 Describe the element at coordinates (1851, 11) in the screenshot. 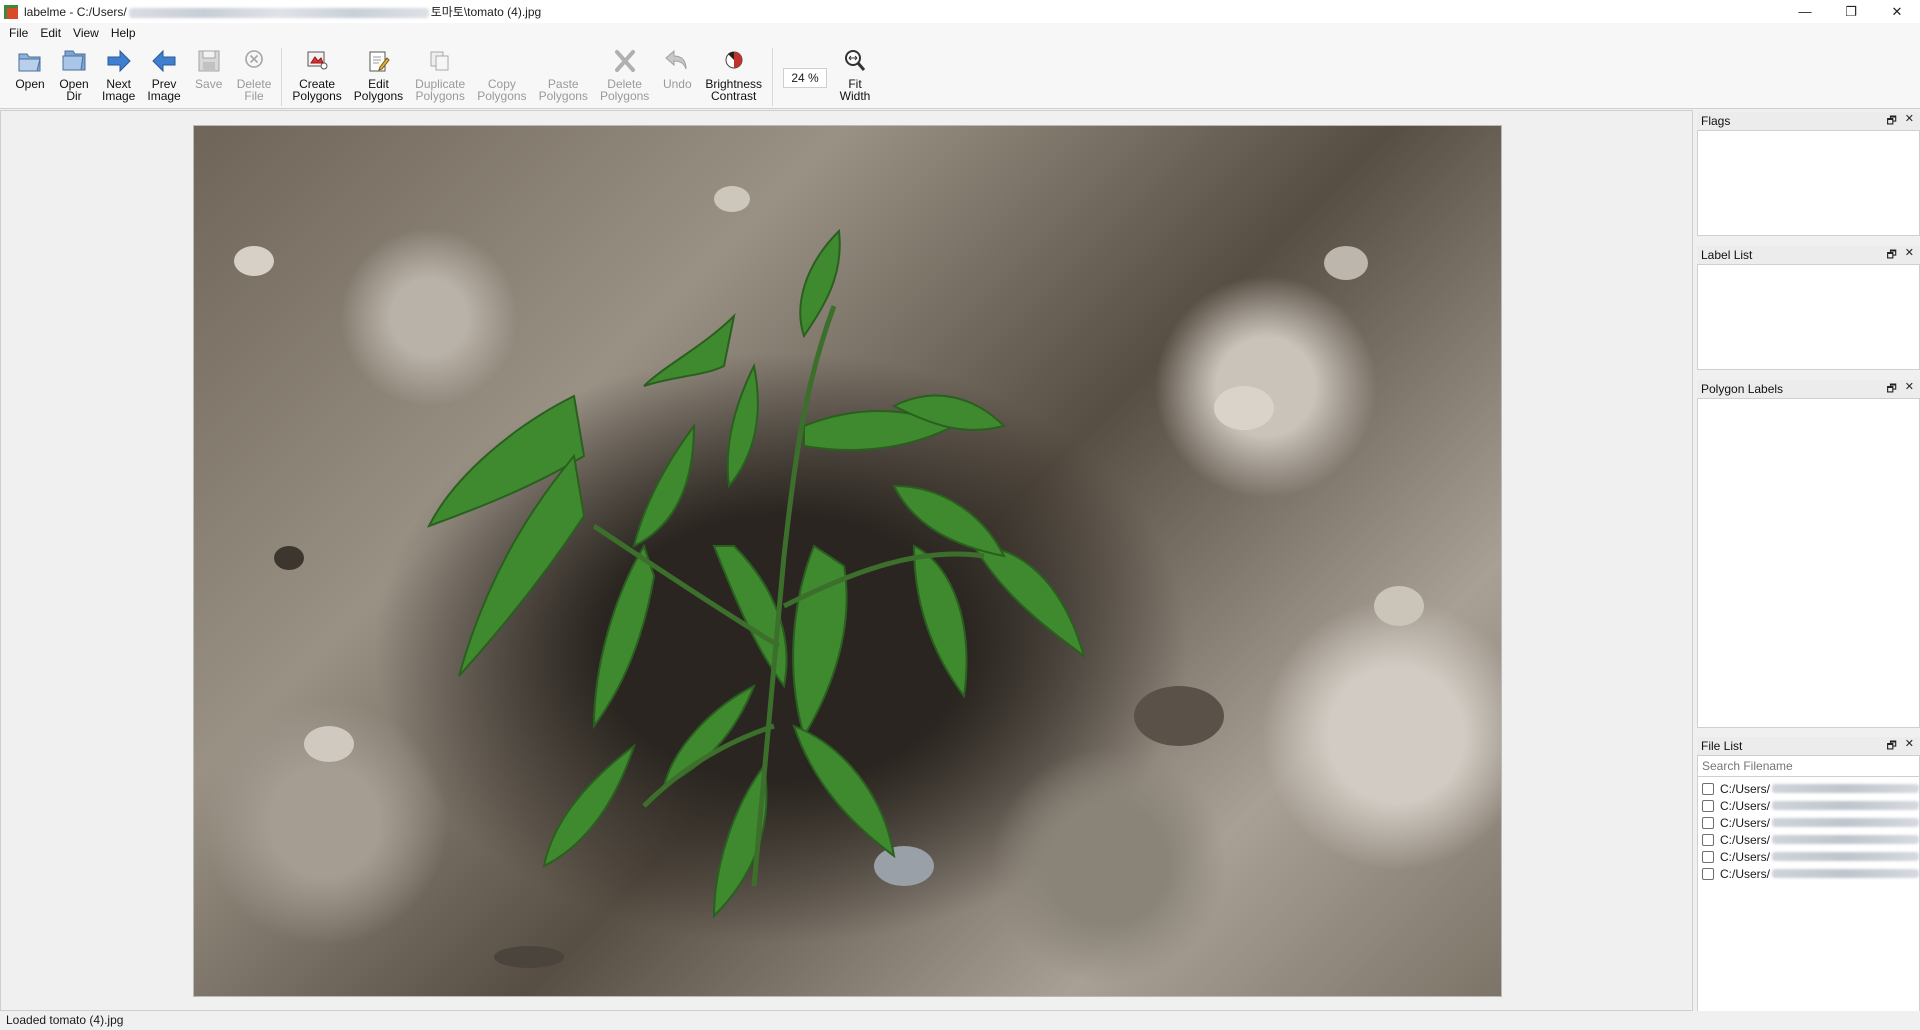

I see `restore-button: ❐` at that location.